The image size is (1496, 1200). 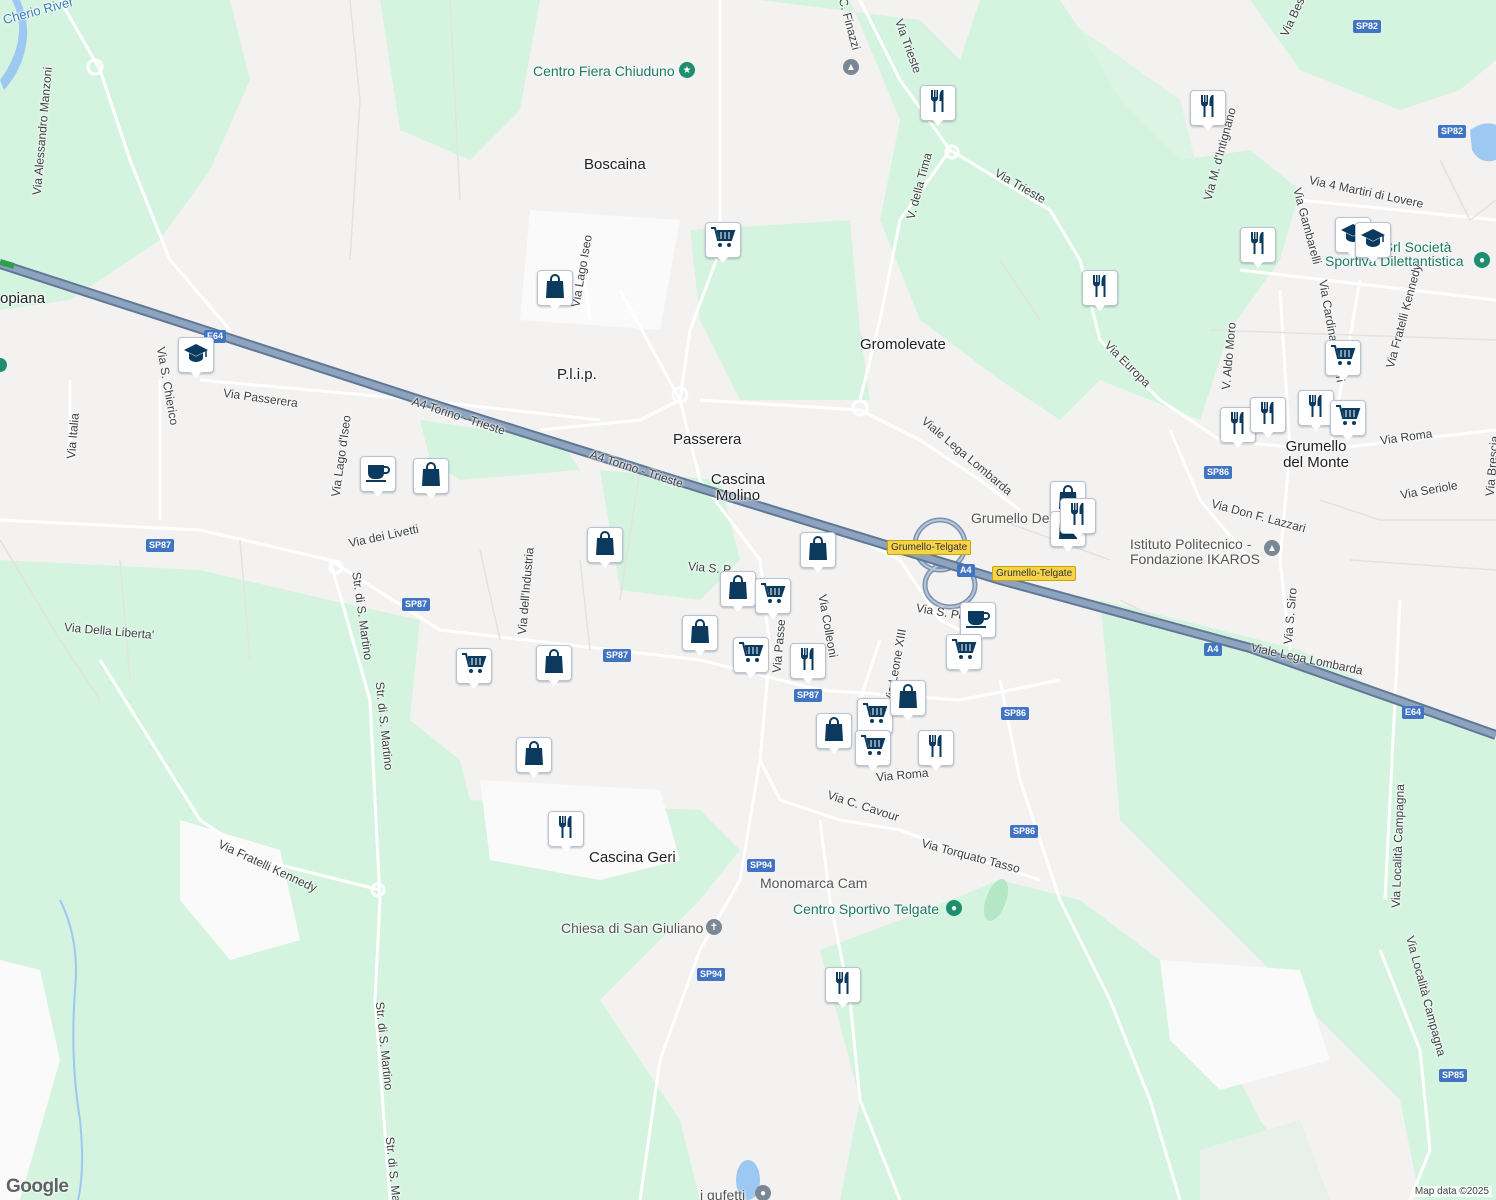 I want to click on poi-icon: ★, so click(x=687, y=70).